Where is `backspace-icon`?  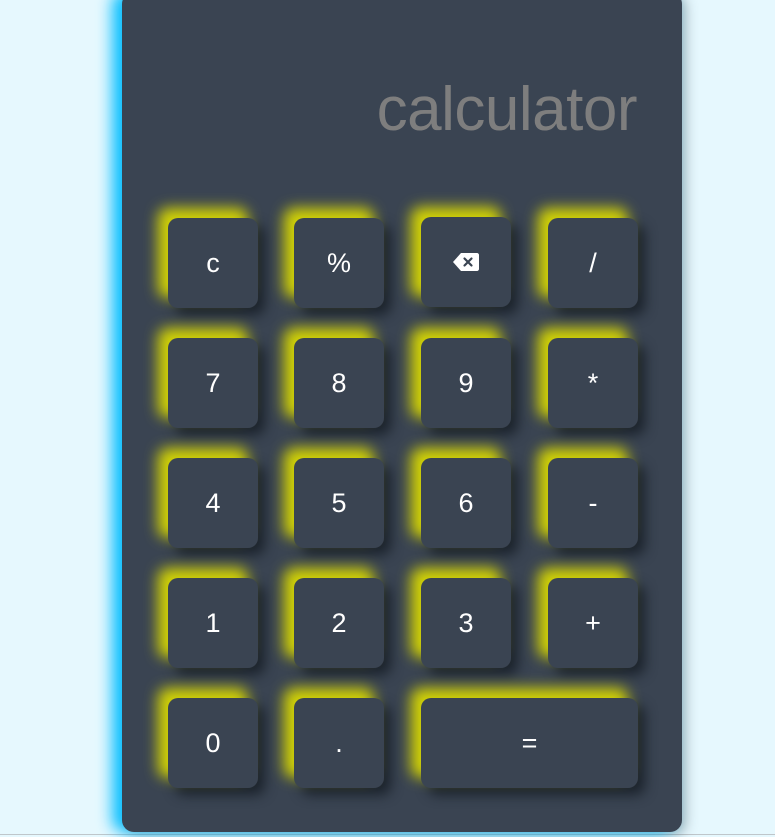 backspace-icon is located at coordinates (466, 262).